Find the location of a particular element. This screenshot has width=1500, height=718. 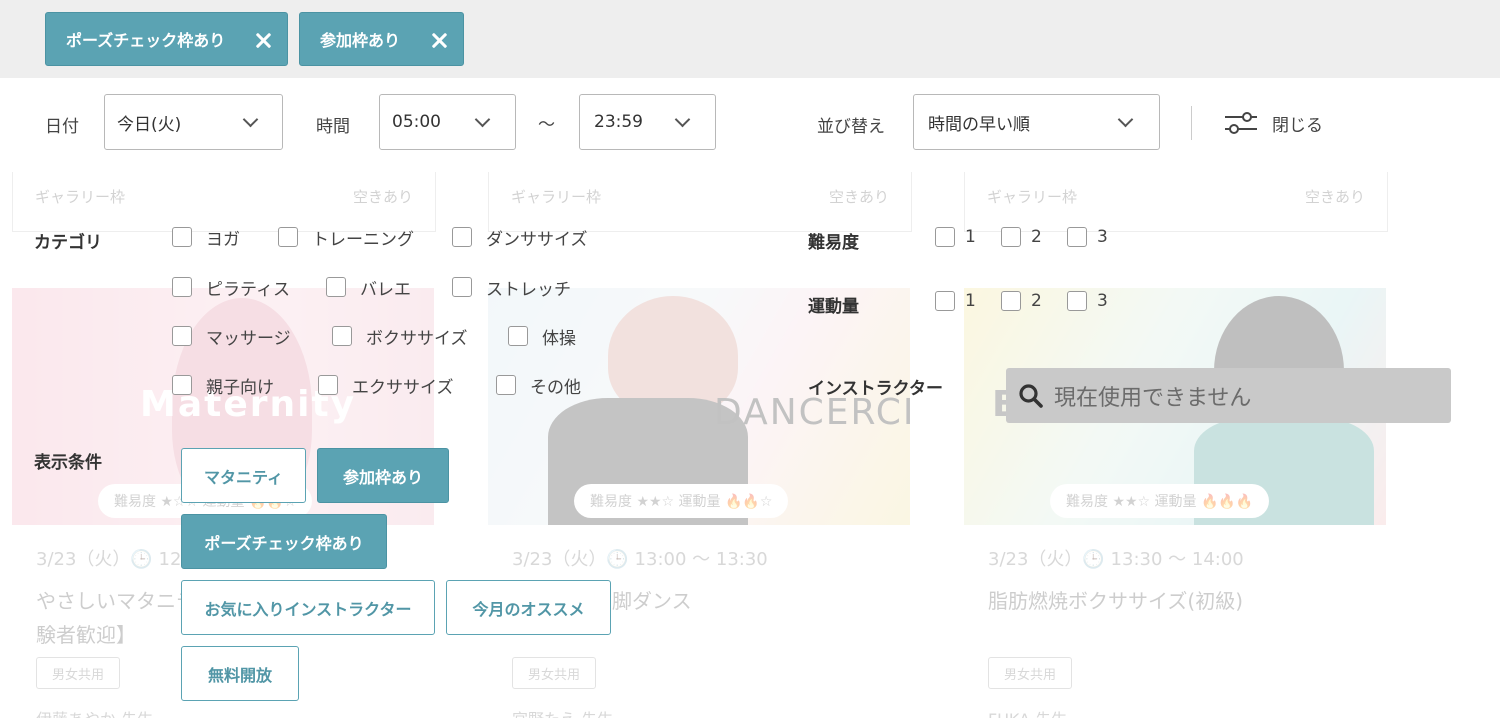

teacher-name: 宮野たえ 先生 is located at coordinates (562, 712).